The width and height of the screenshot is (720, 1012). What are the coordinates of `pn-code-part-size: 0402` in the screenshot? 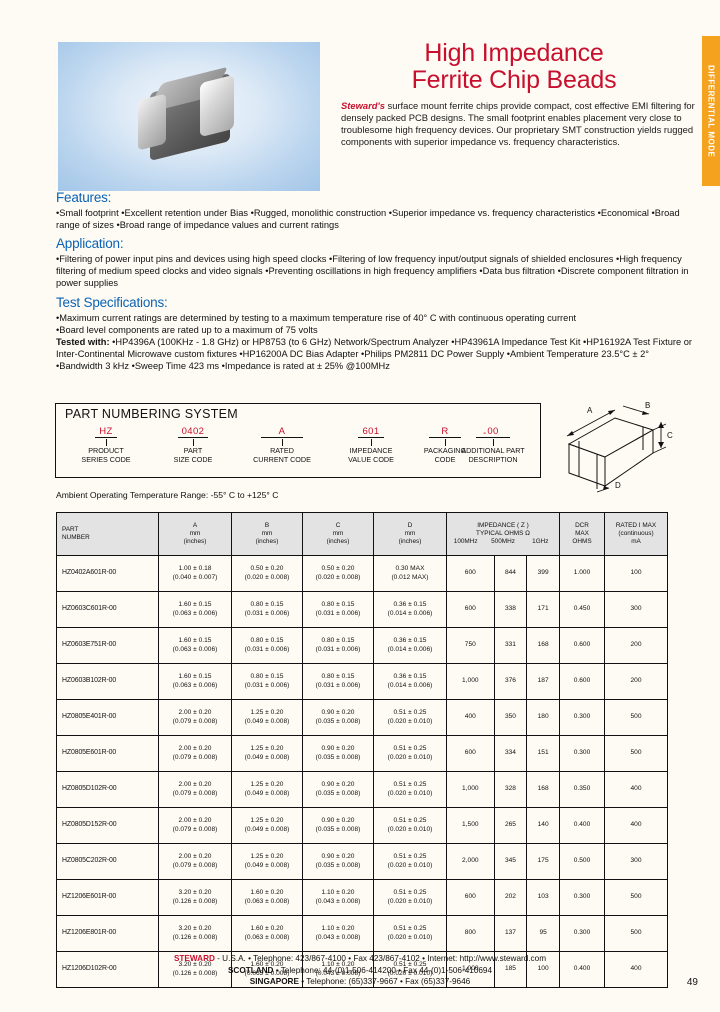 It's located at (193, 432).